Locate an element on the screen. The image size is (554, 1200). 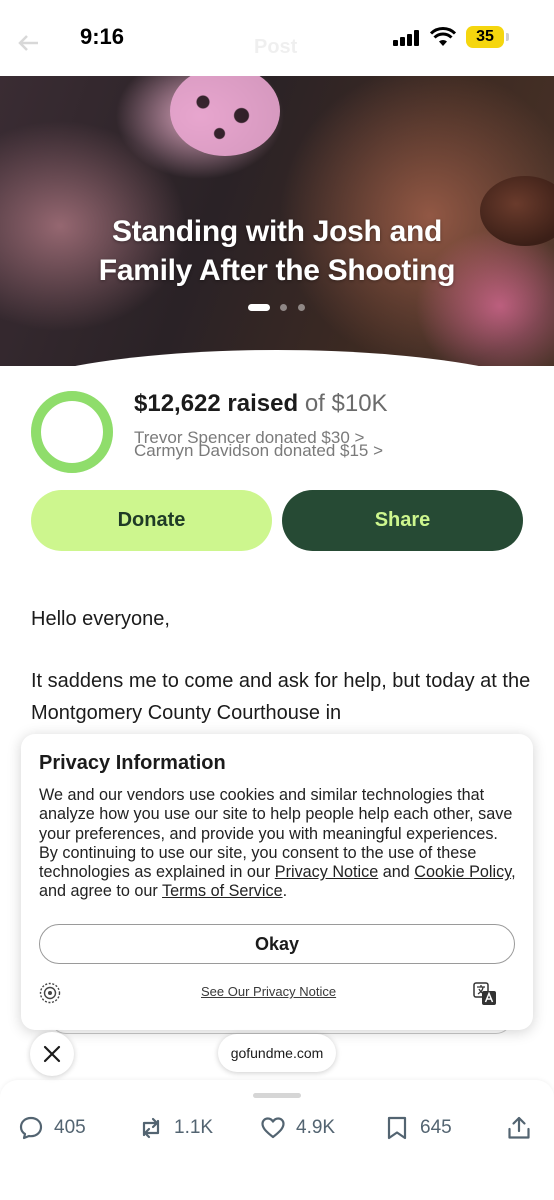
privacy-period: . is located at coordinates (285, 891).